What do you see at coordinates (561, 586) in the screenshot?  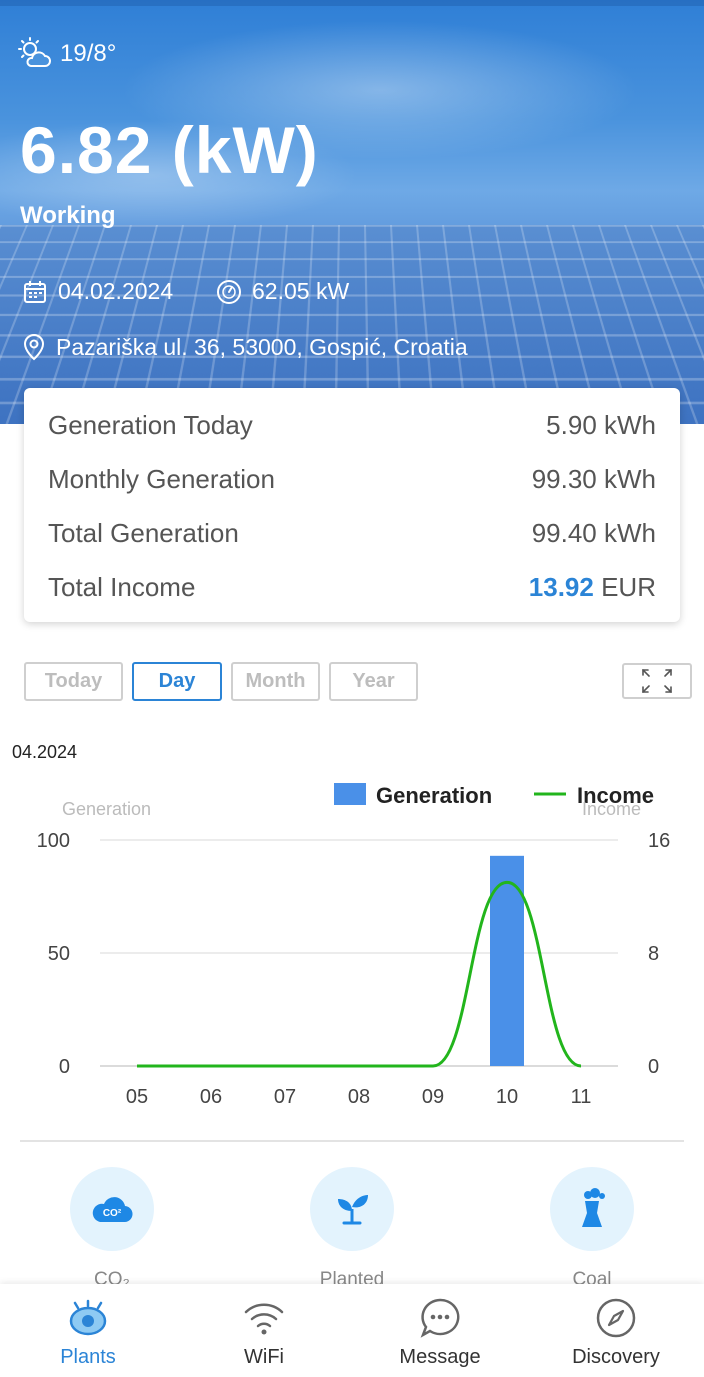 I see `income-amount: 13.92` at bounding box center [561, 586].